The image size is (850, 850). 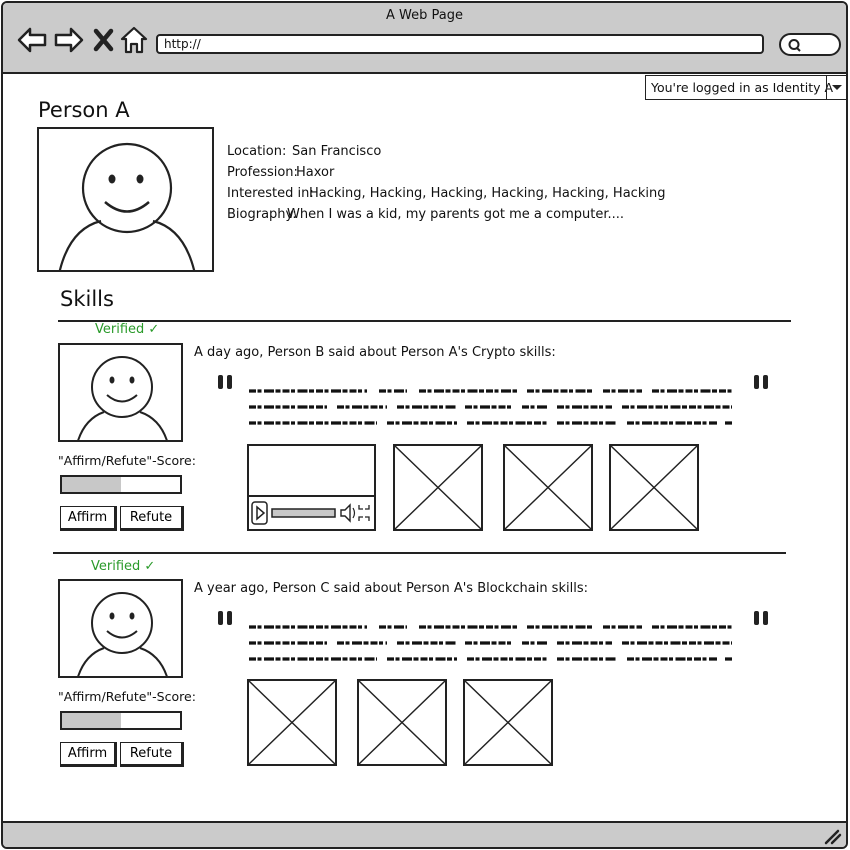 I want to click on status-bar, so click(x=424, y=834).